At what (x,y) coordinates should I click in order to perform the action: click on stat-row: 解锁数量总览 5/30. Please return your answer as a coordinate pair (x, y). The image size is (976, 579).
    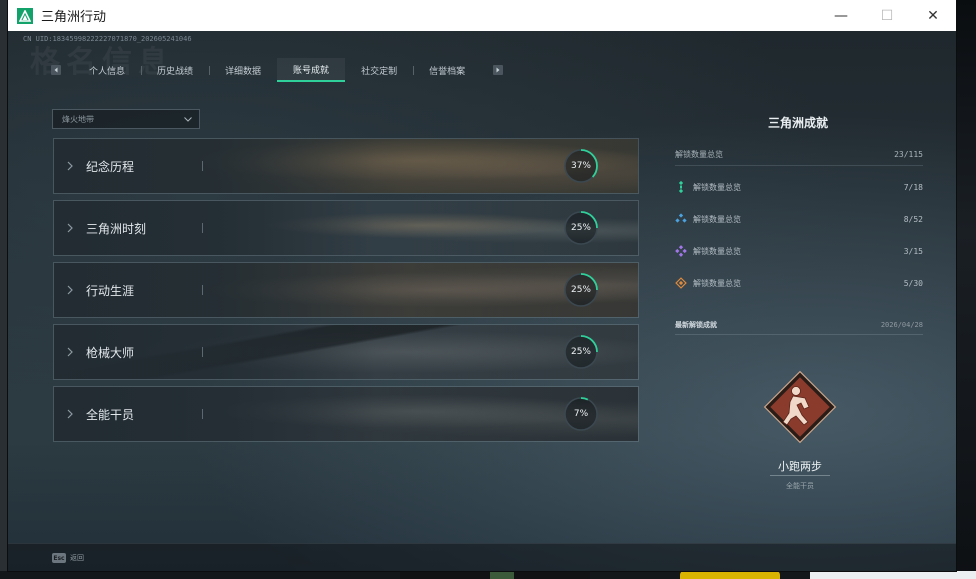
    Looking at the image, I should click on (799, 283).